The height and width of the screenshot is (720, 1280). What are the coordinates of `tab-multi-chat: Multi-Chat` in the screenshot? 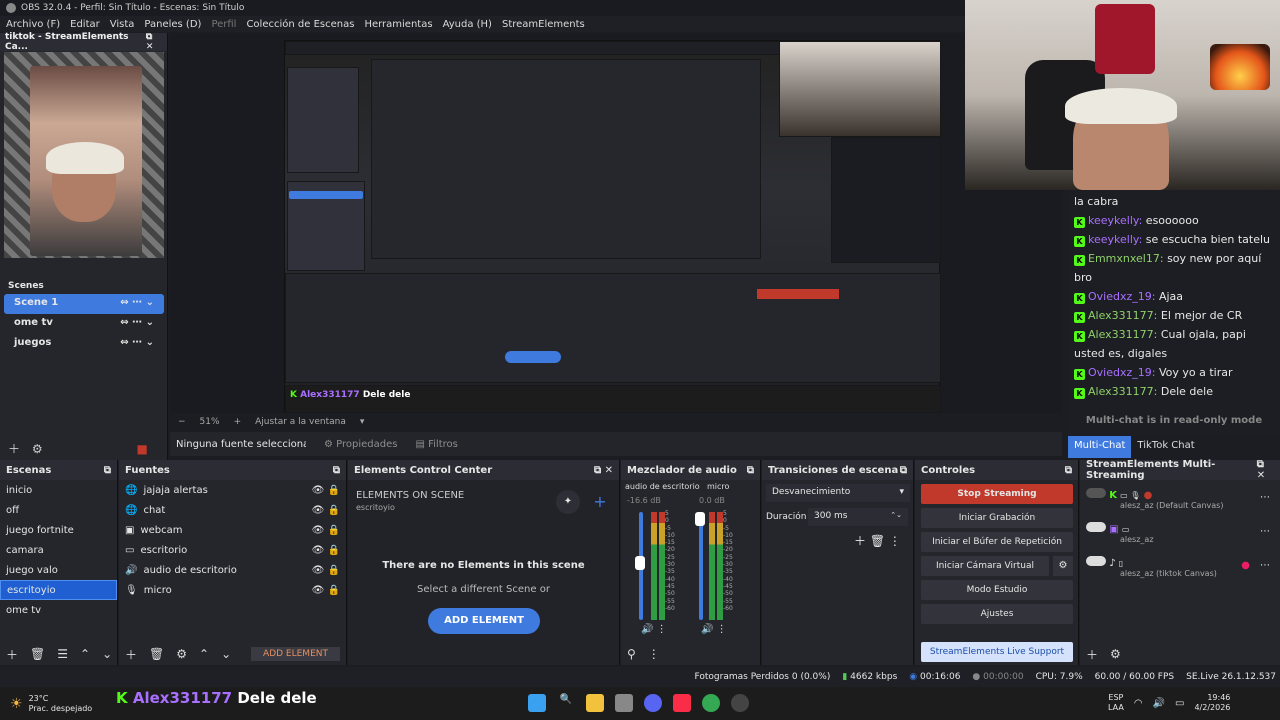 It's located at (1100, 447).